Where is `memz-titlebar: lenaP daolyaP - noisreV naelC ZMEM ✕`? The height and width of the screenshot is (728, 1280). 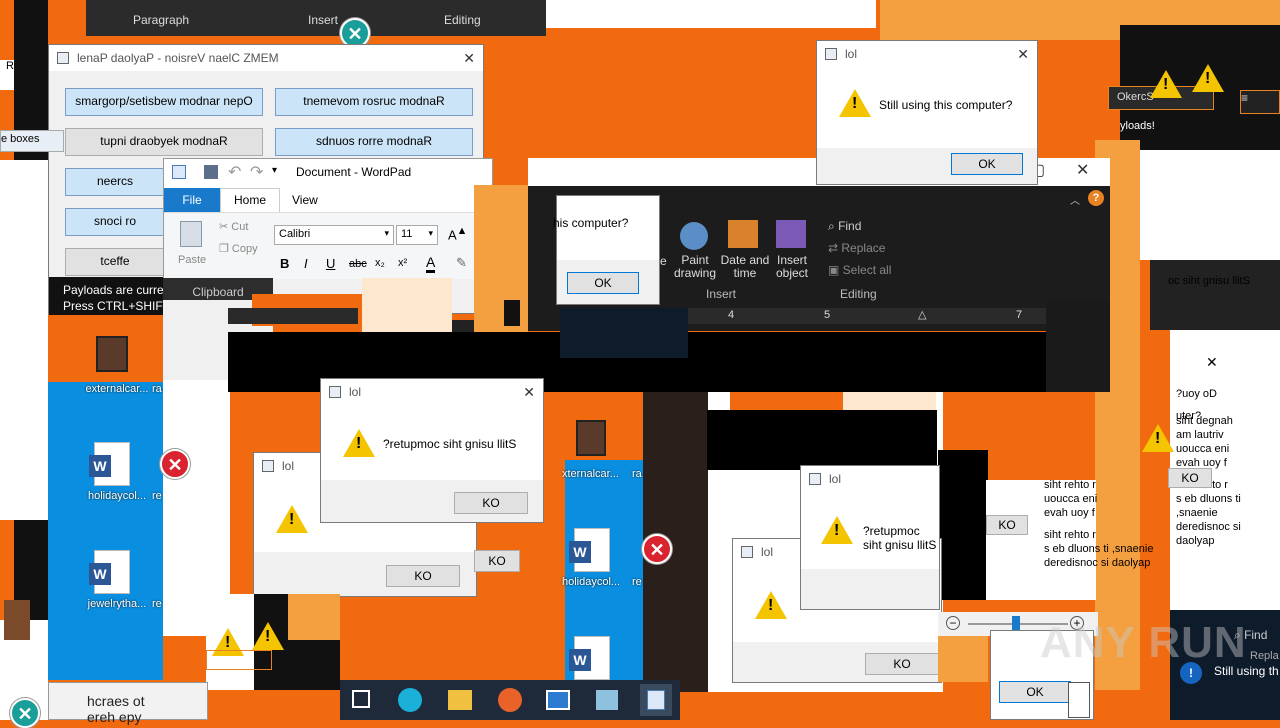 memz-titlebar: lenaP daolyaP - noisreV naelC ZMEM ✕ is located at coordinates (266, 58).